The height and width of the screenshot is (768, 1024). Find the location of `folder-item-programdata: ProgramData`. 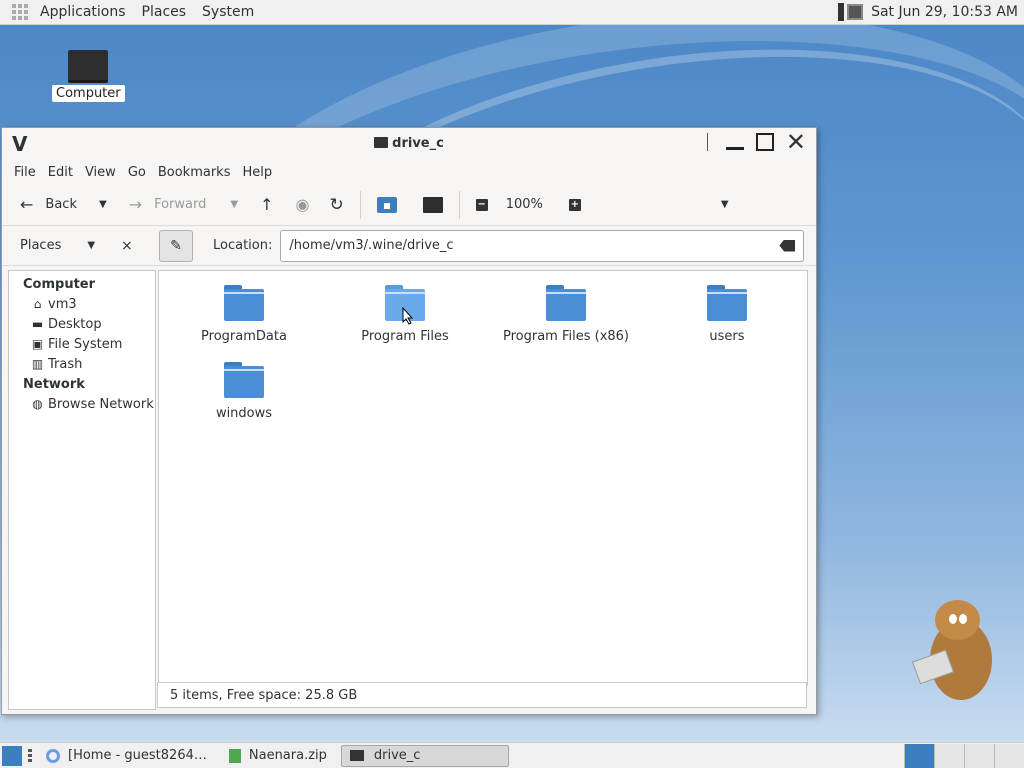

folder-item-programdata: ProgramData is located at coordinates (244, 314).